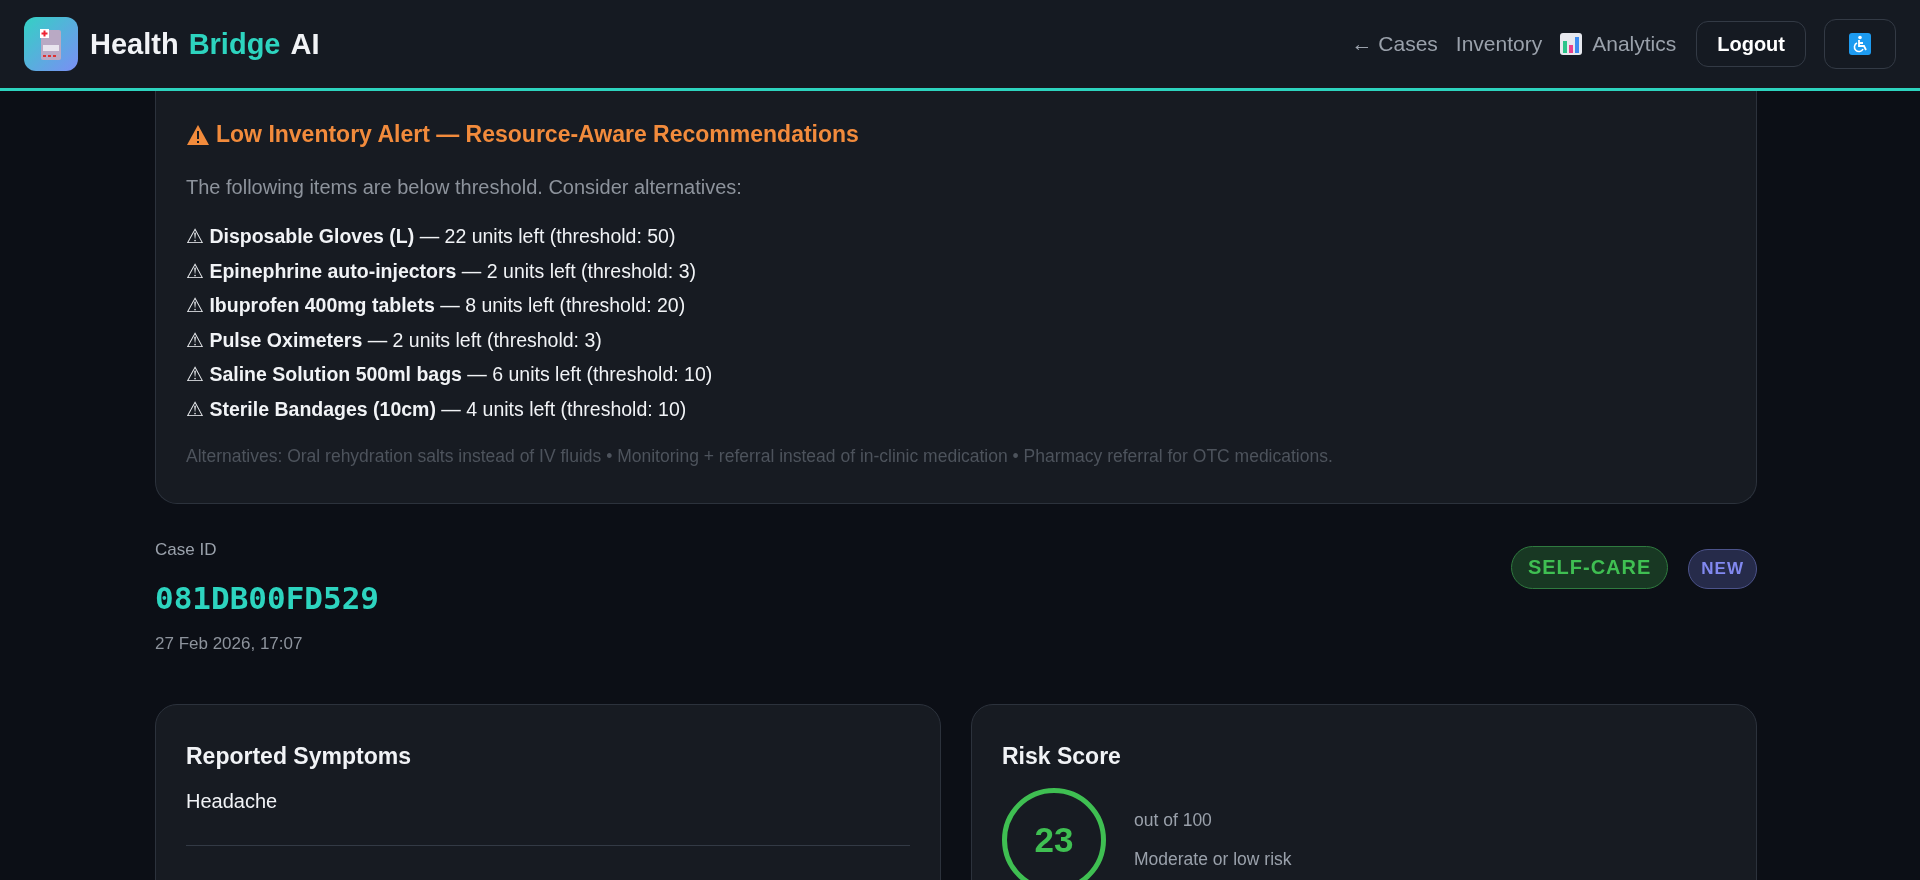 The height and width of the screenshot is (880, 1920). I want to click on nav-link: Inventory, so click(1499, 44).